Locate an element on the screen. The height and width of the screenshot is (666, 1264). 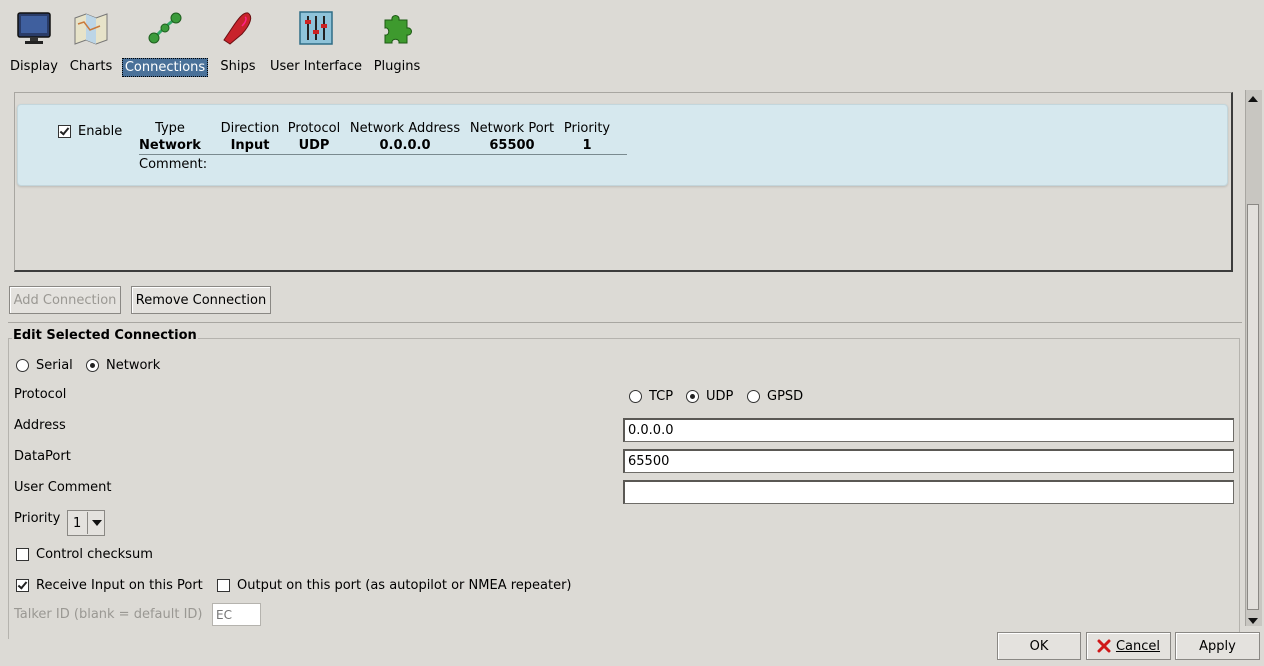
priority-select: 1 is located at coordinates (86, 523).